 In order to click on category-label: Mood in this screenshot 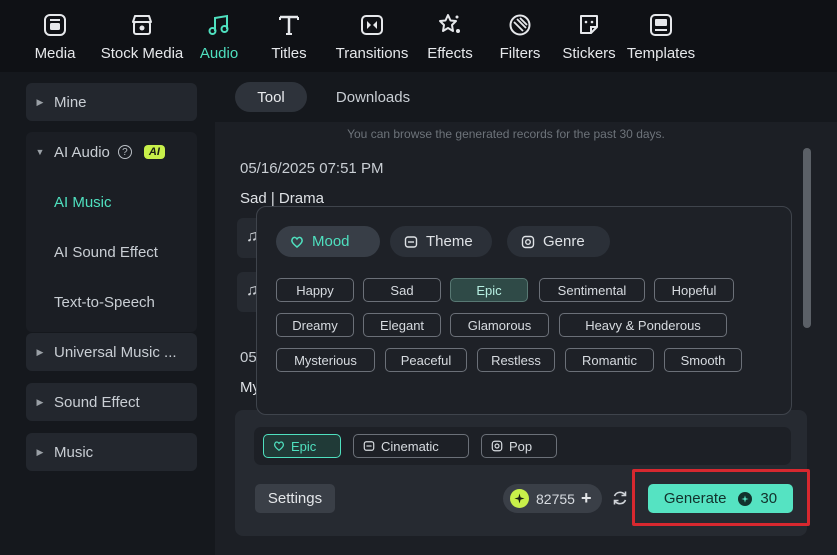, I will do `click(331, 241)`.